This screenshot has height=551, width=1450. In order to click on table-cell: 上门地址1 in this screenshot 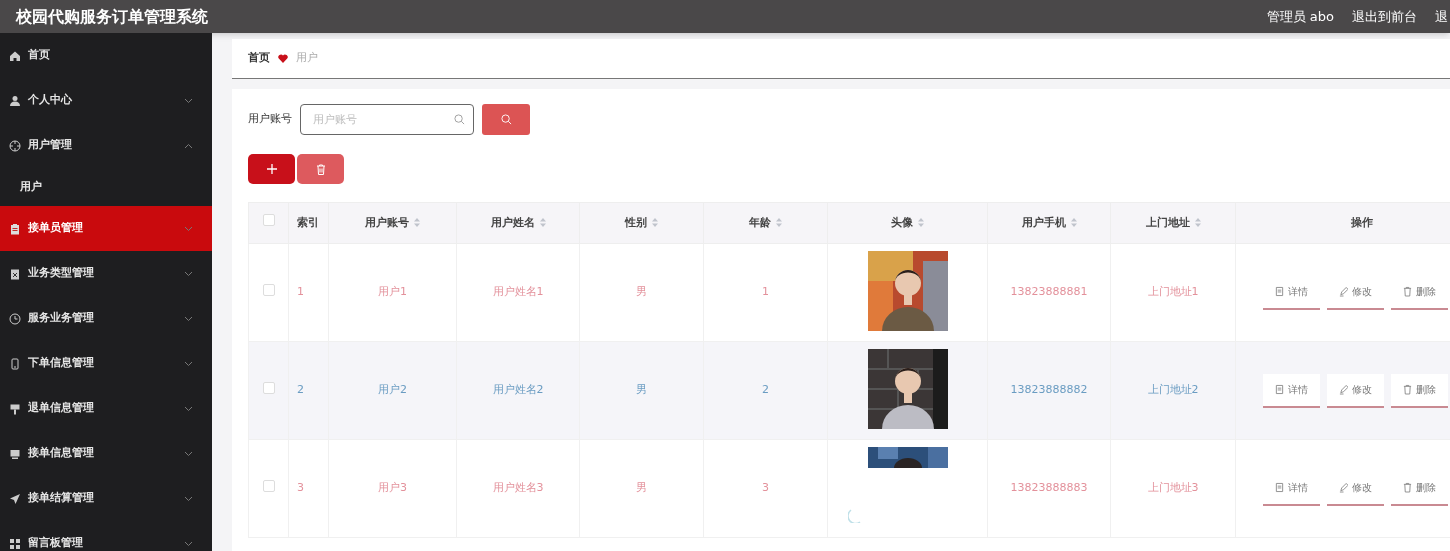, I will do `click(1173, 292)`.